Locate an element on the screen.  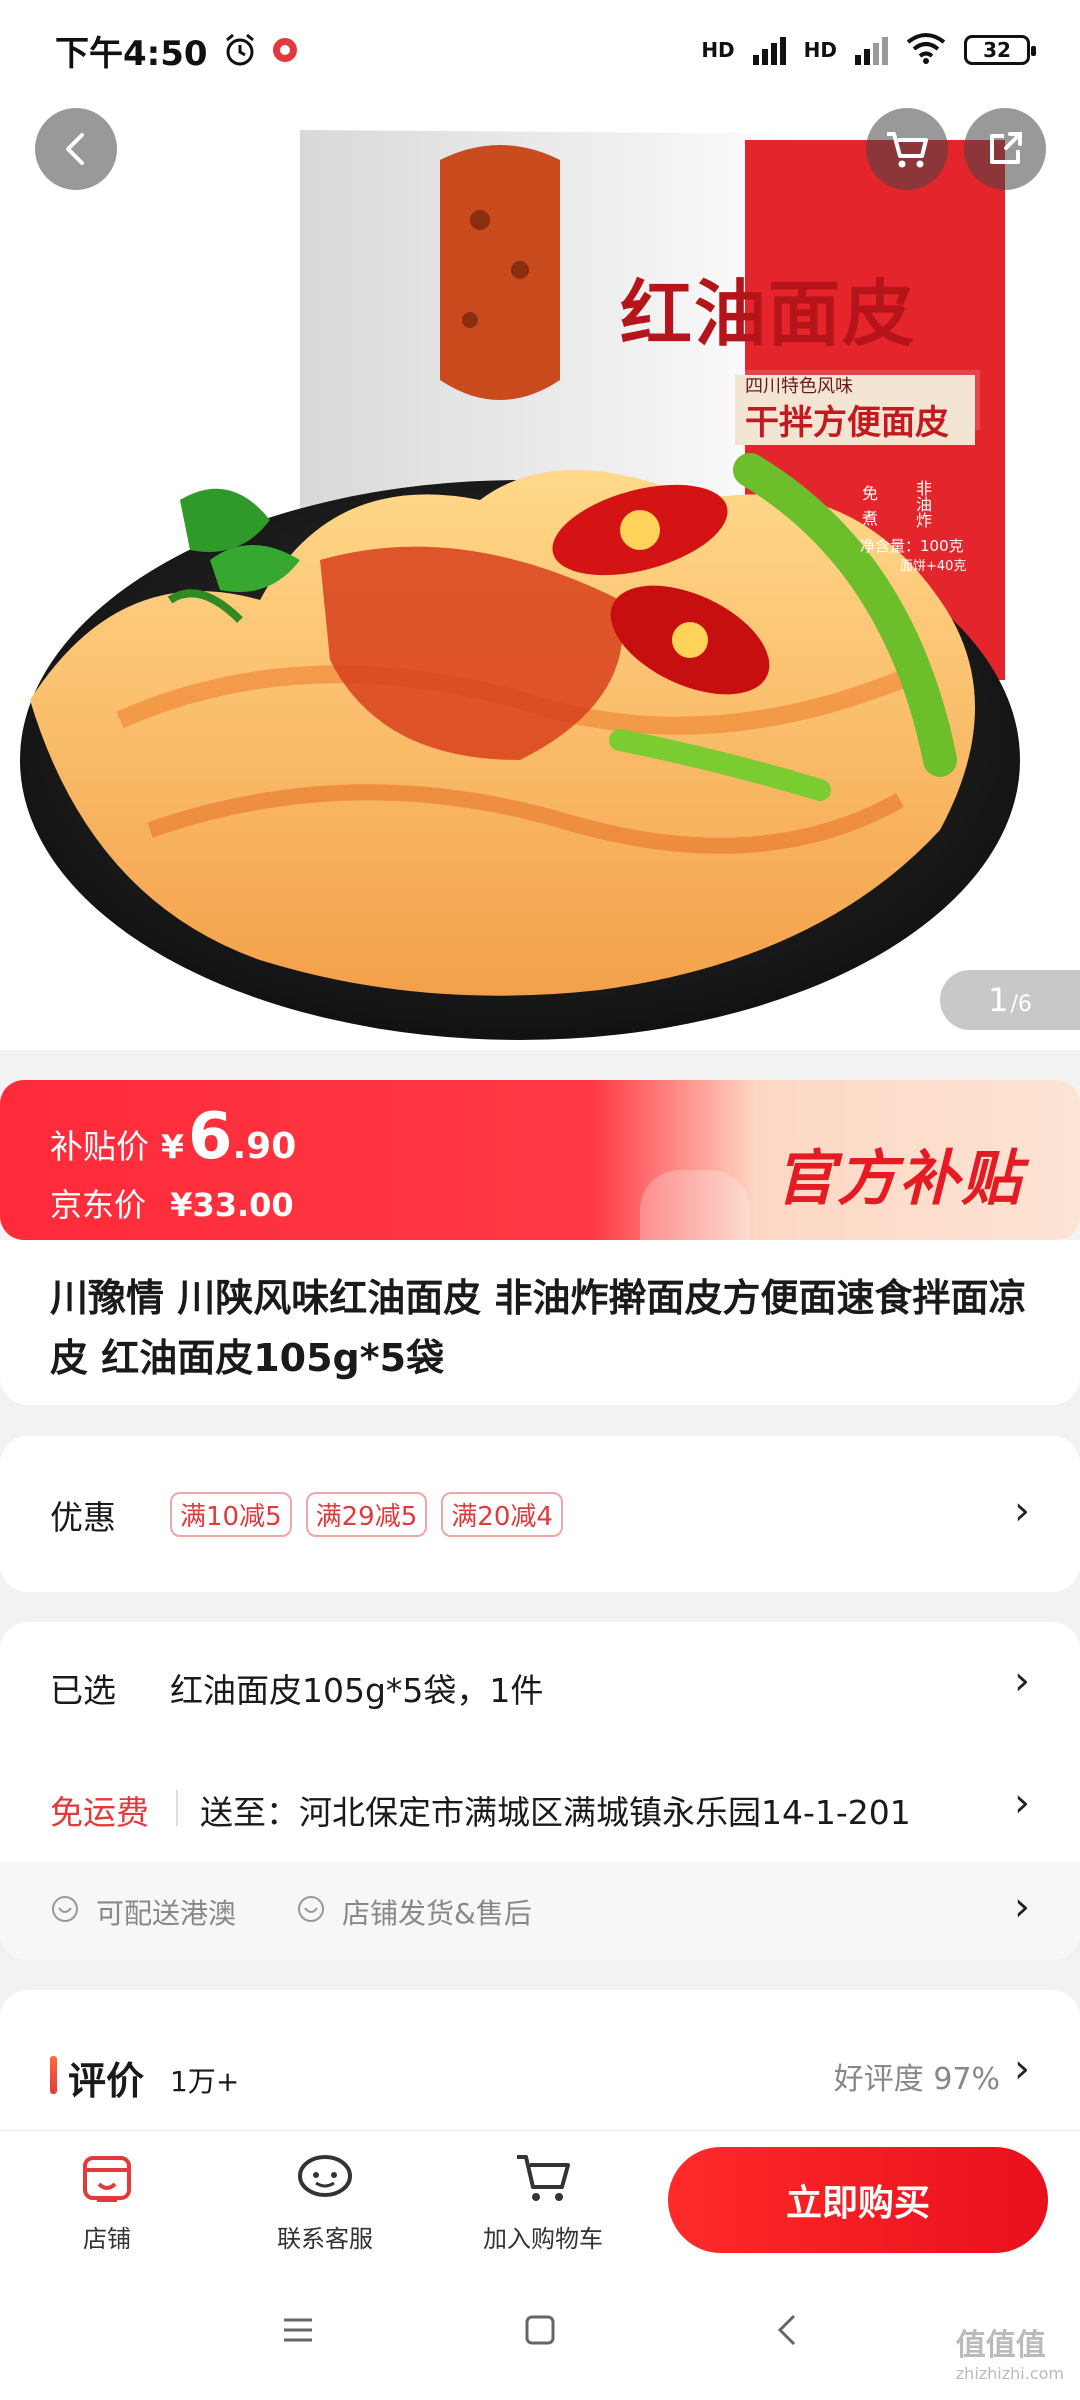
pager-total: /6 is located at coordinates (1021, 1004).